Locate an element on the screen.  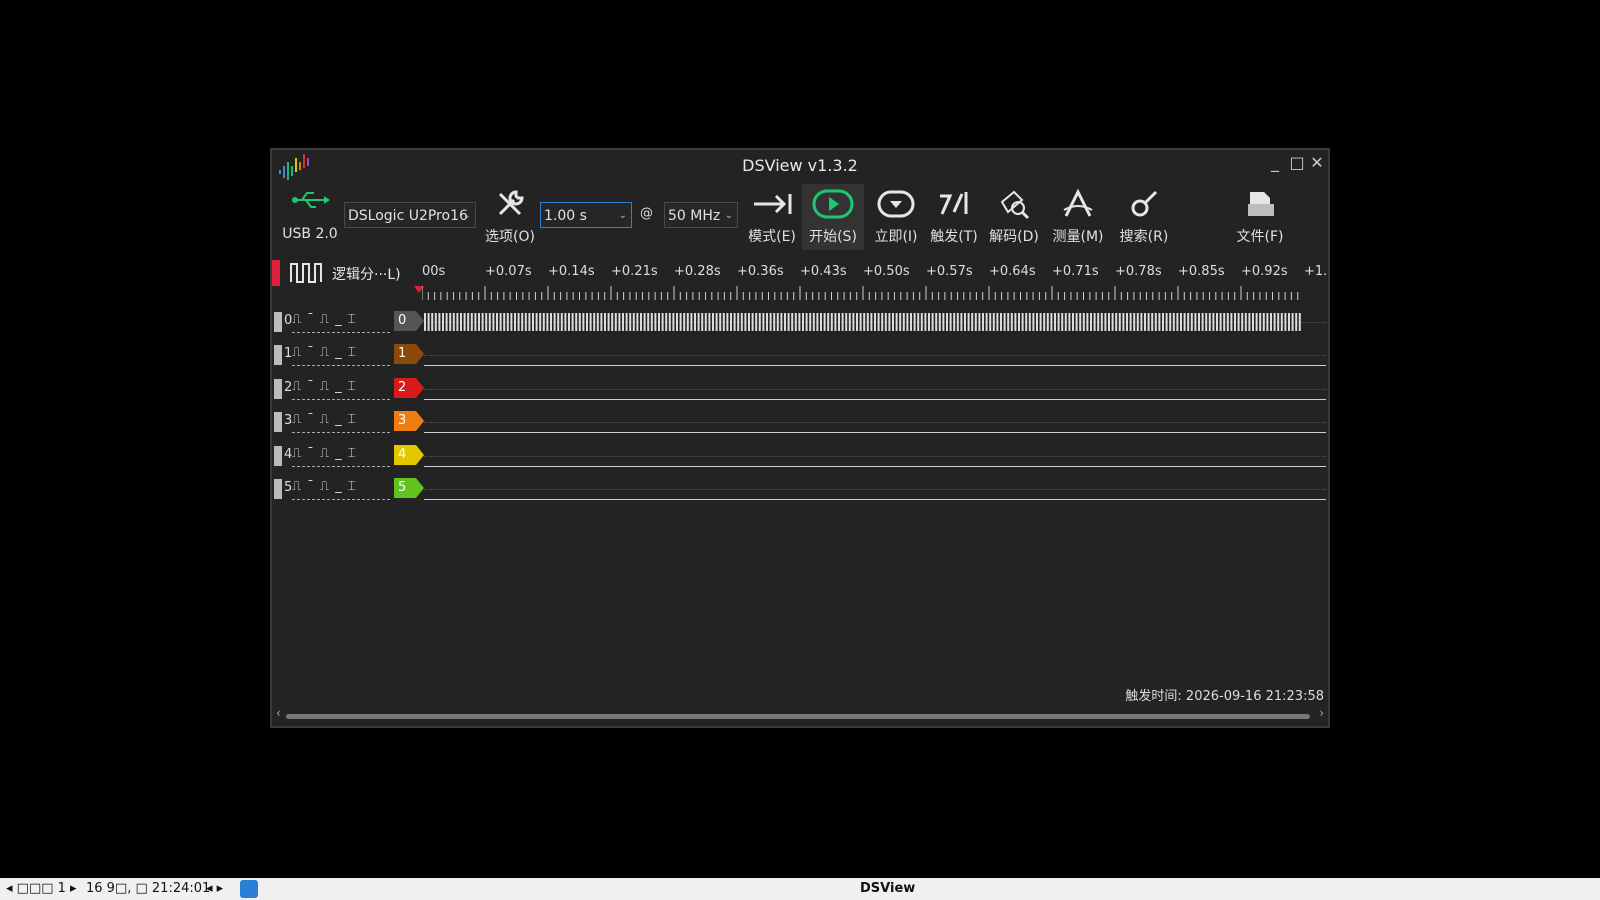
taskbar-app-title: DSView is located at coordinates (887, 888).